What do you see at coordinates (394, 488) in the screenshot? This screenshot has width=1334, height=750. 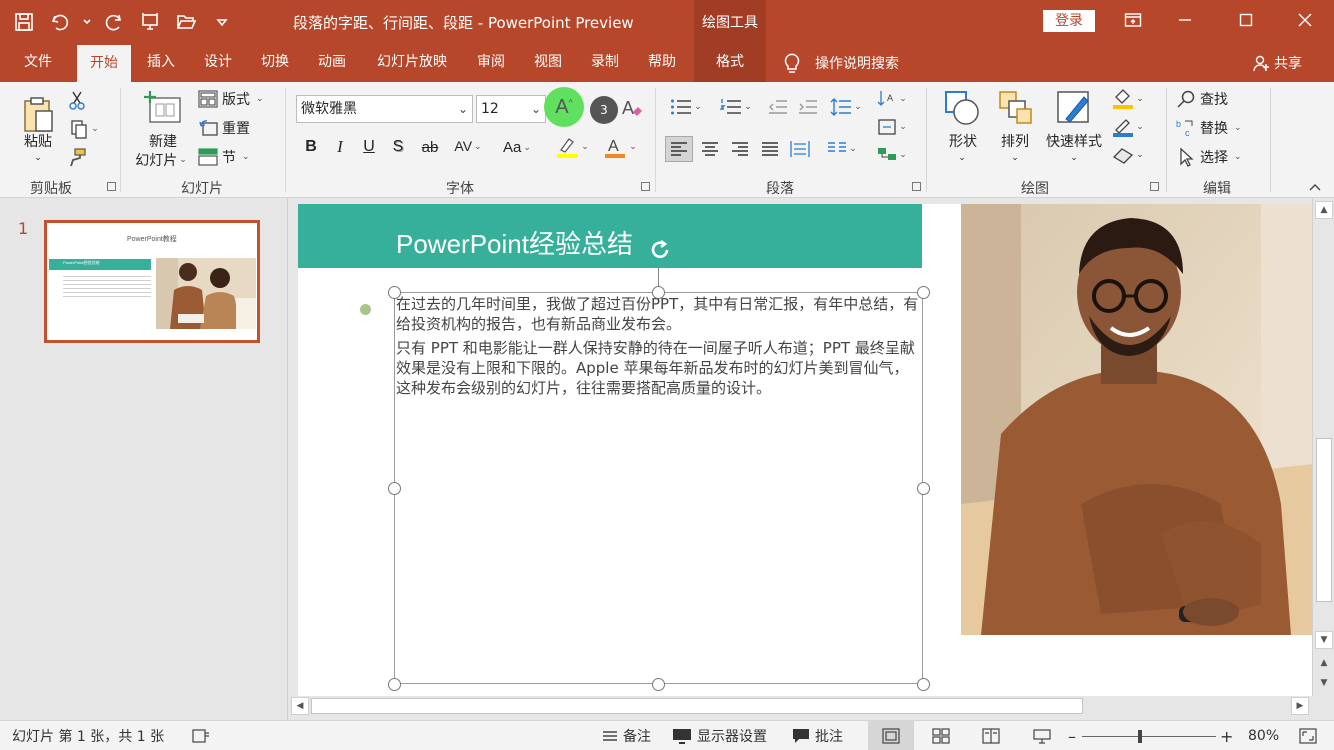 I see `resize-handle-left` at bounding box center [394, 488].